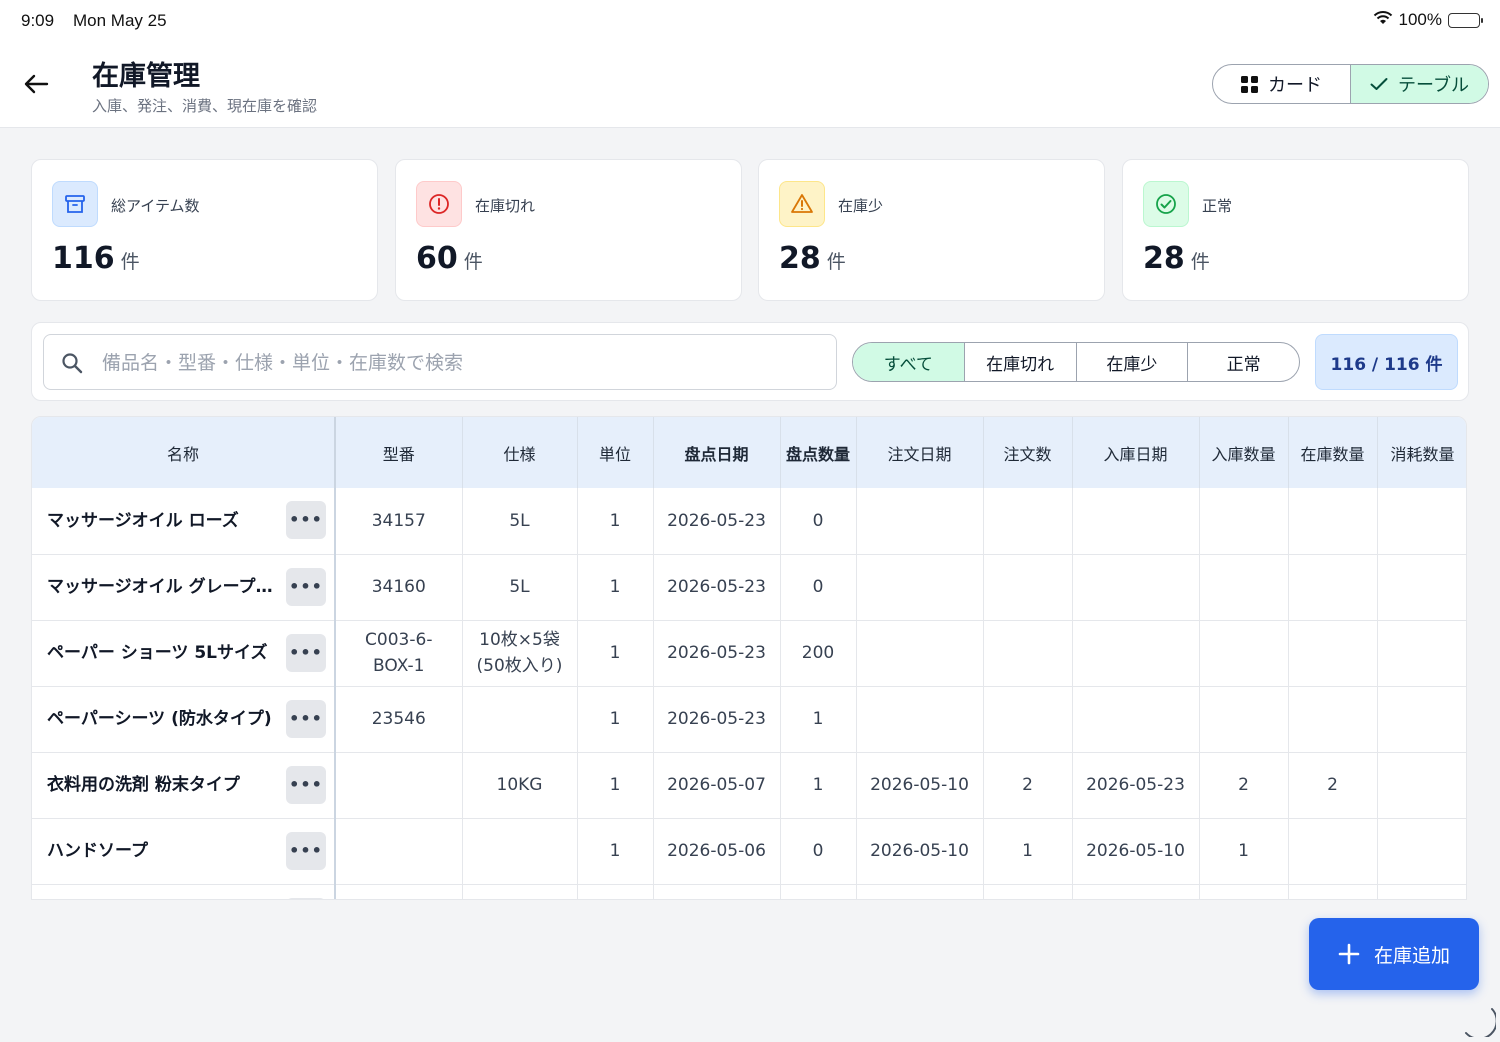 The width and height of the screenshot is (1500, 1042). Describe the element at coordinates (749, 719) in the screenshot. I see `table-row: ペーパーシーツ (防水タイプ) ••• 23546 1 2026-05-23 1` at that location.